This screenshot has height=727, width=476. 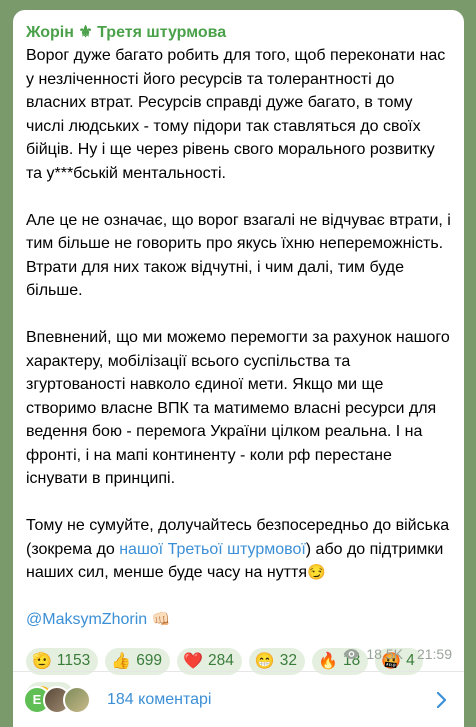 I want to click on message-meta: 18.5K 21:59, so click(x=397, y=654).